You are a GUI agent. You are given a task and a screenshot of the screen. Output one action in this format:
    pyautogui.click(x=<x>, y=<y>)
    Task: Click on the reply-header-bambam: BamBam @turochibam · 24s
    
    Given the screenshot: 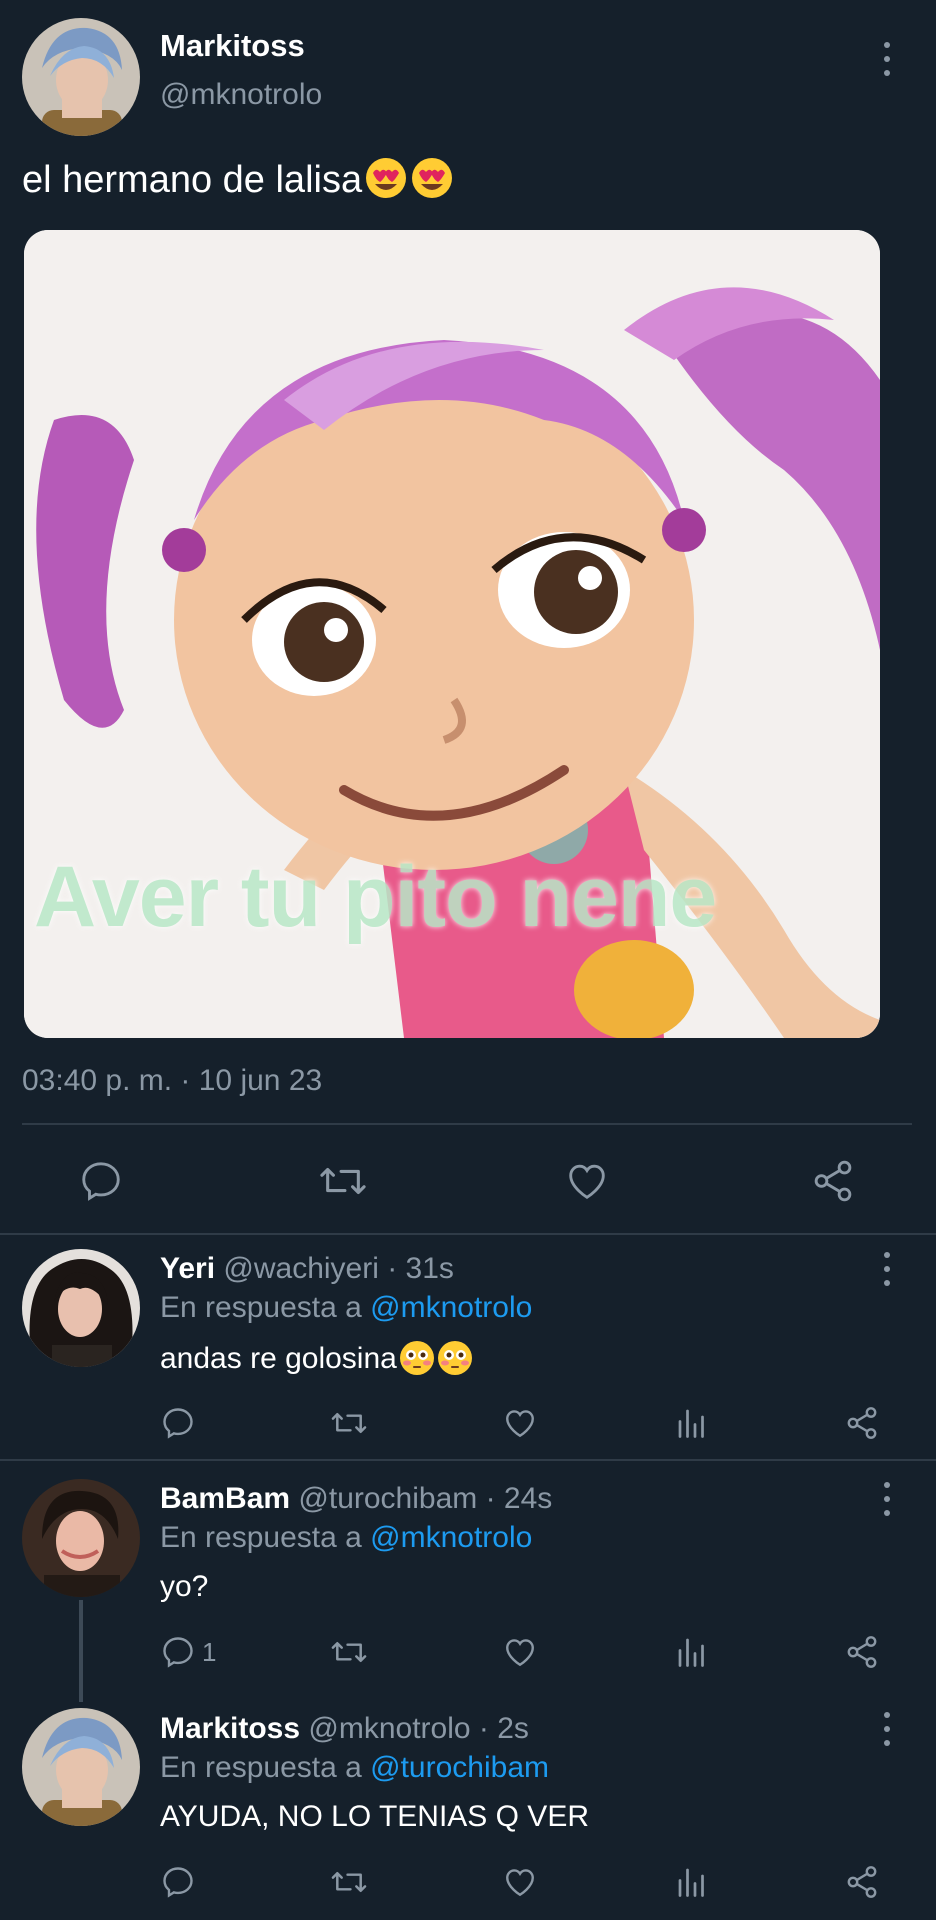 What is the action you would take?
    pyautogui.click(x=356, y=1499)
    